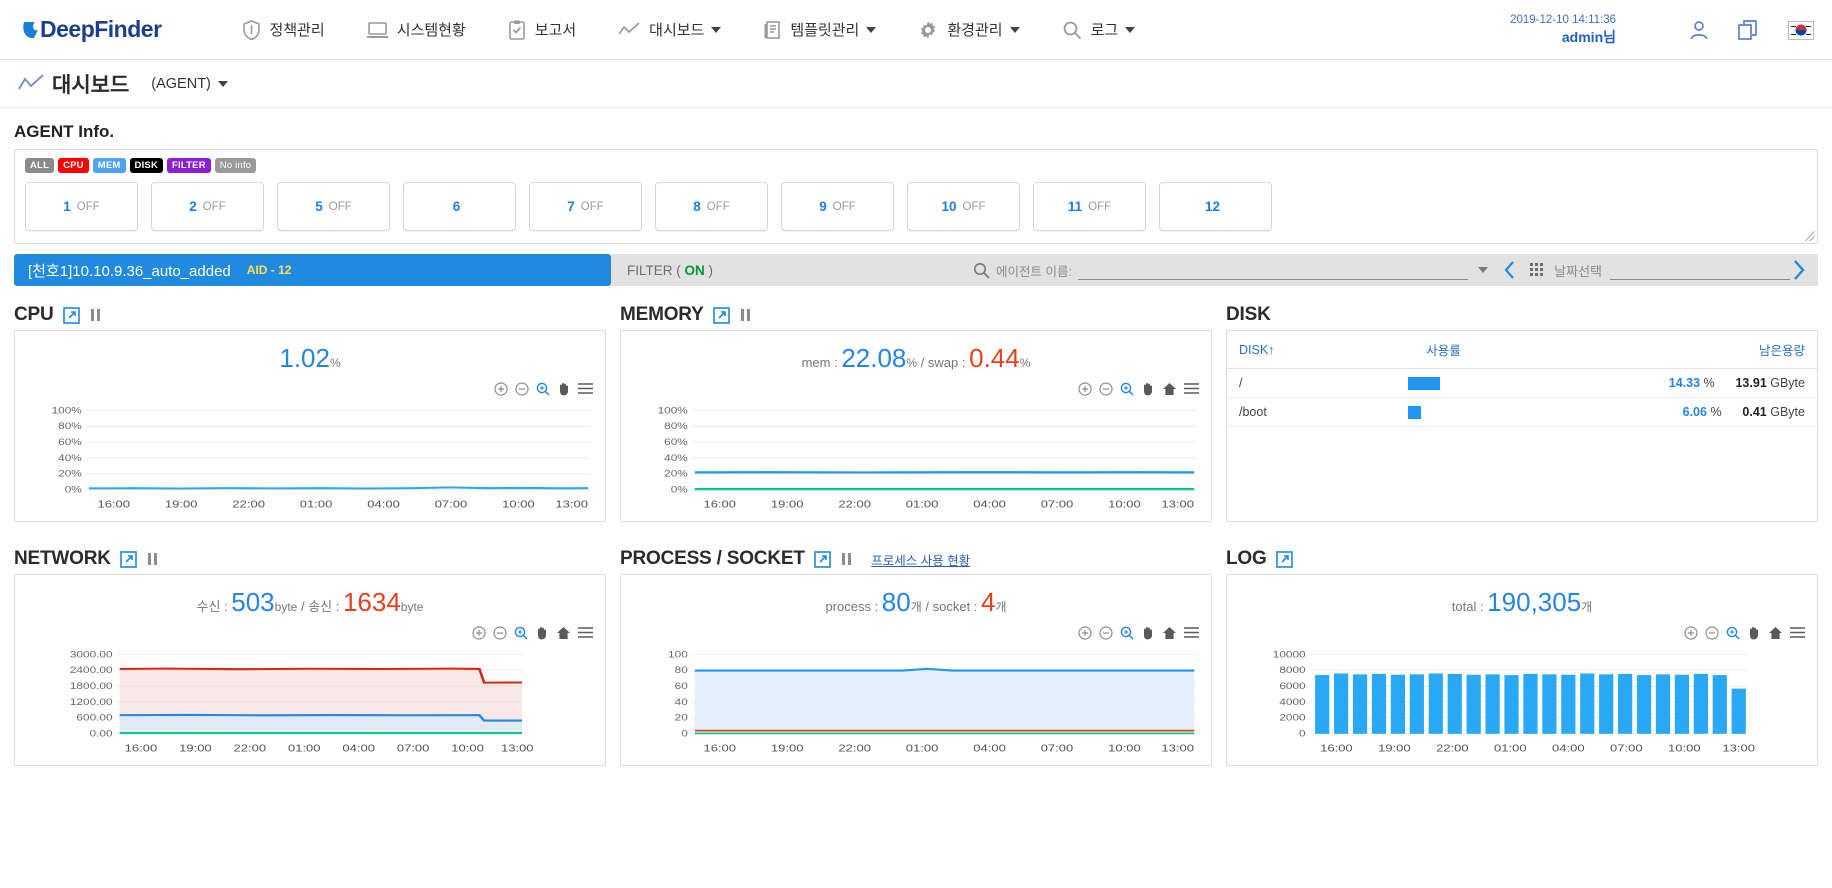  What do you see at coordinates (73, 165) in the screenshot?
I see `badge-cpu: CPU` at bounding box center [73, 165].